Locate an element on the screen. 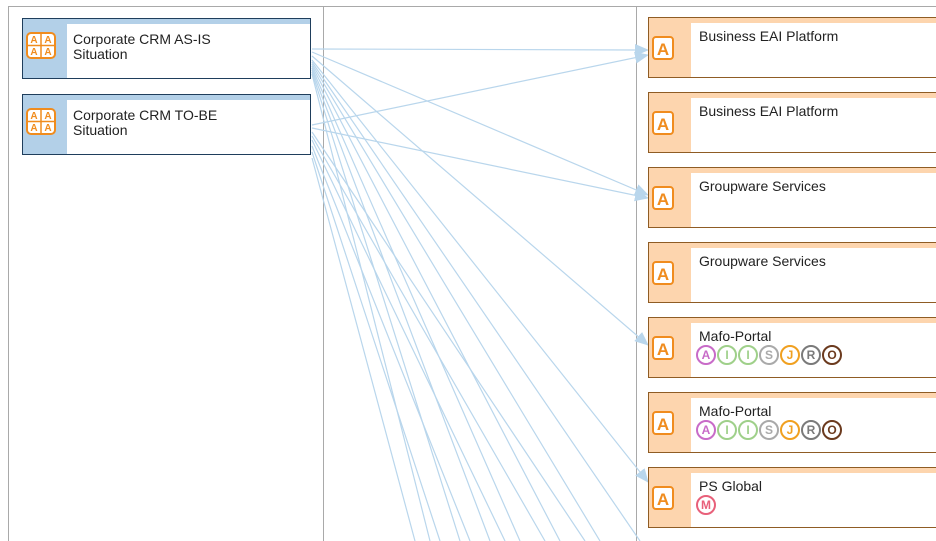 This screenshot has width=936, height=541. column-divider-left is located at coordinates (323, 273).